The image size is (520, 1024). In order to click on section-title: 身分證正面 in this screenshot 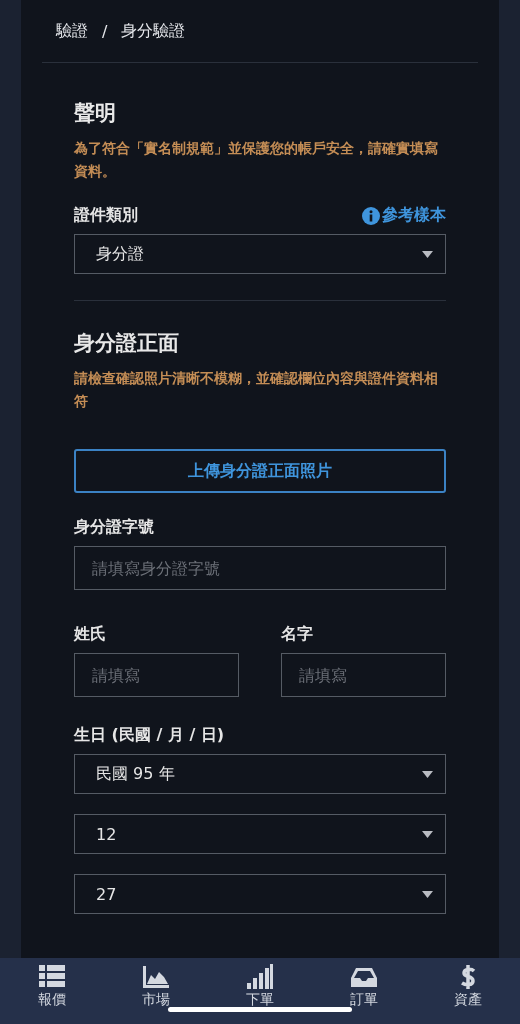, I will do `click(127, 343)`.